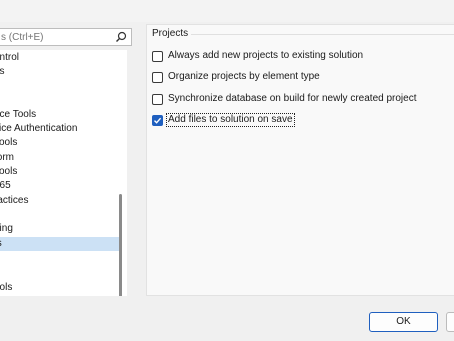 The image size is (454, 341). I want to click on ok-button: OK, so click(403, 322).